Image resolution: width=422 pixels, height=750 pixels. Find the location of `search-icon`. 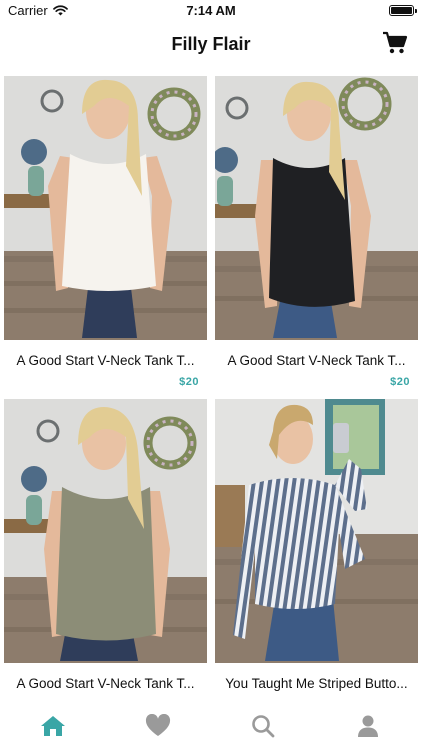

search-icon is located at coordinates (263, 726).